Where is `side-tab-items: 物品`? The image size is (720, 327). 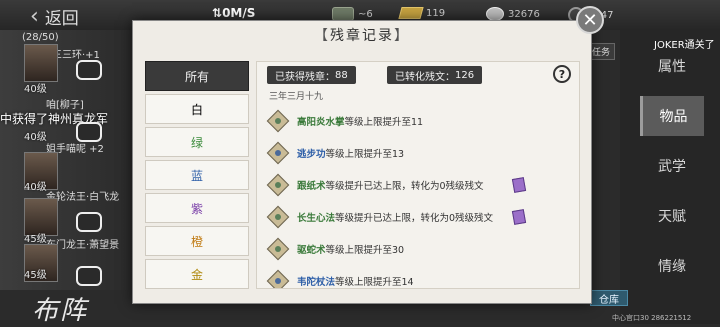
side-tab-items: 物品 is located at coordinates (672, 116).